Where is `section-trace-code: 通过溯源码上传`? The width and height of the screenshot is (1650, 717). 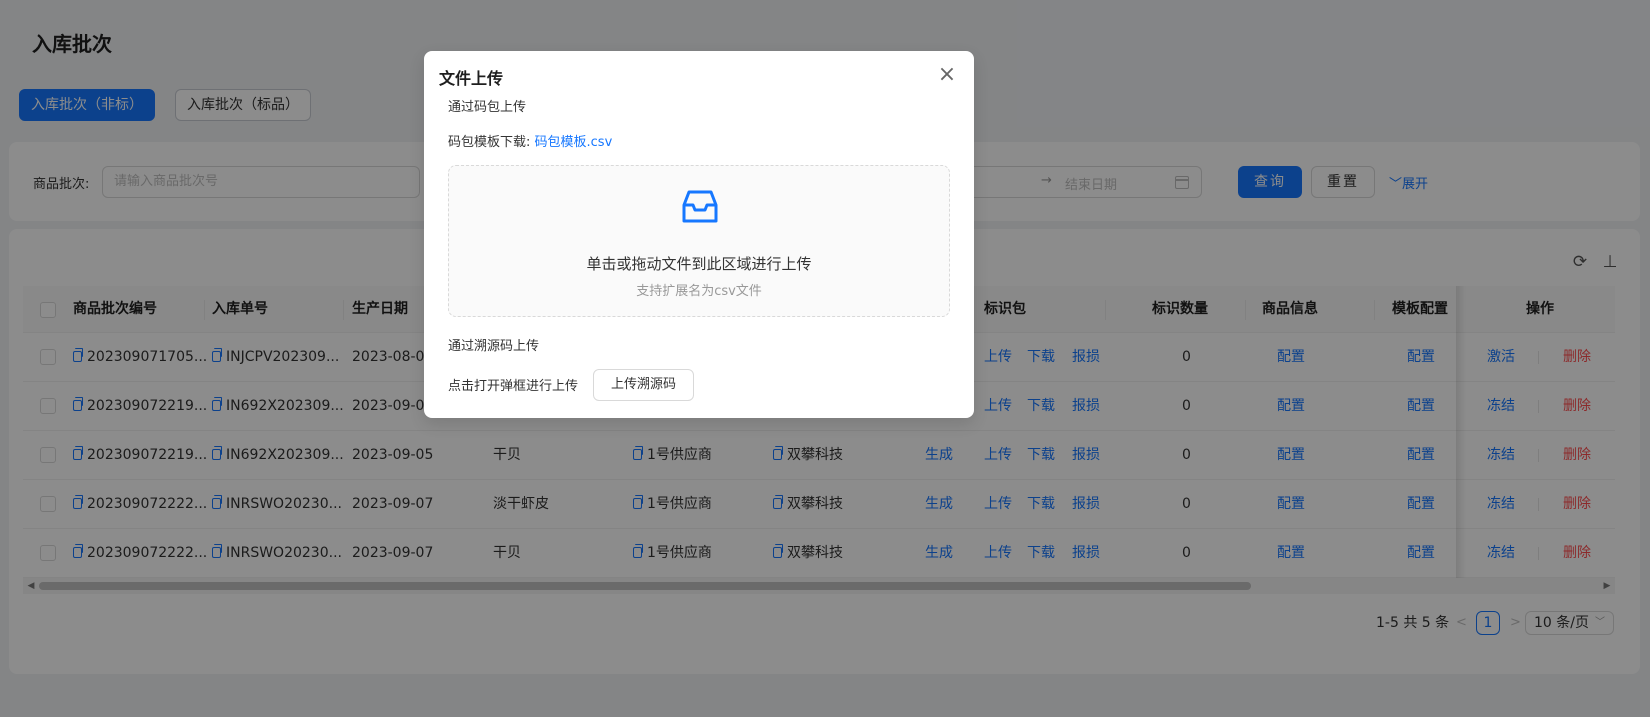
section-trace-code: 通过溯源码上传 is located at coordinates (494, 346).